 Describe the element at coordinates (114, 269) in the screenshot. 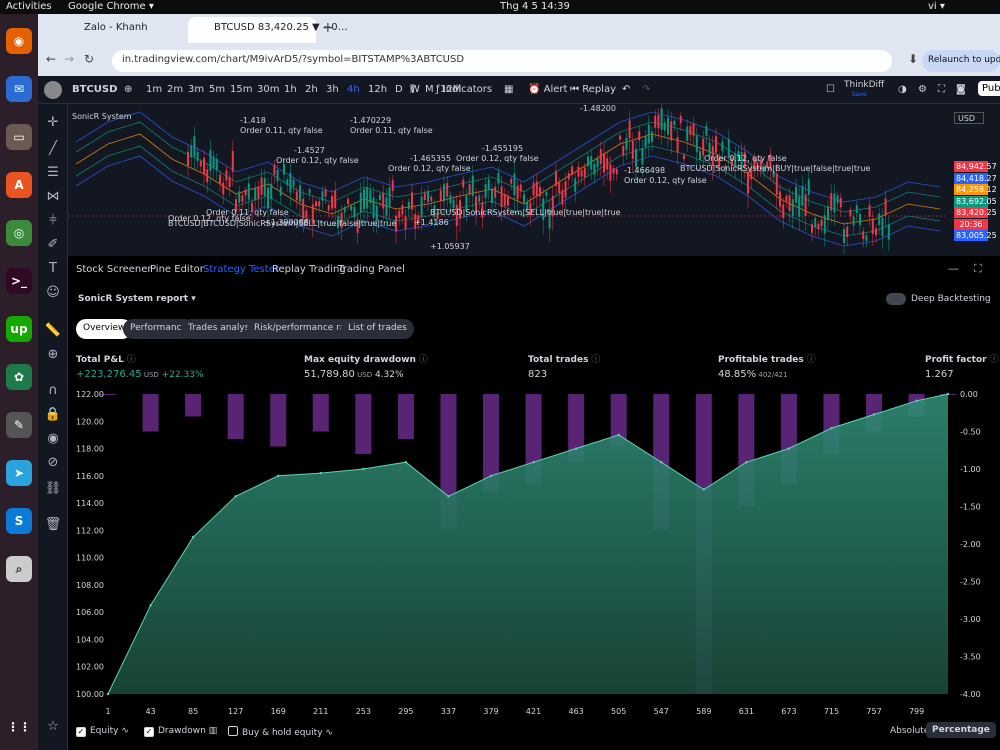

I see `panel-tab-stock-screener: Stock Screener` at that location.